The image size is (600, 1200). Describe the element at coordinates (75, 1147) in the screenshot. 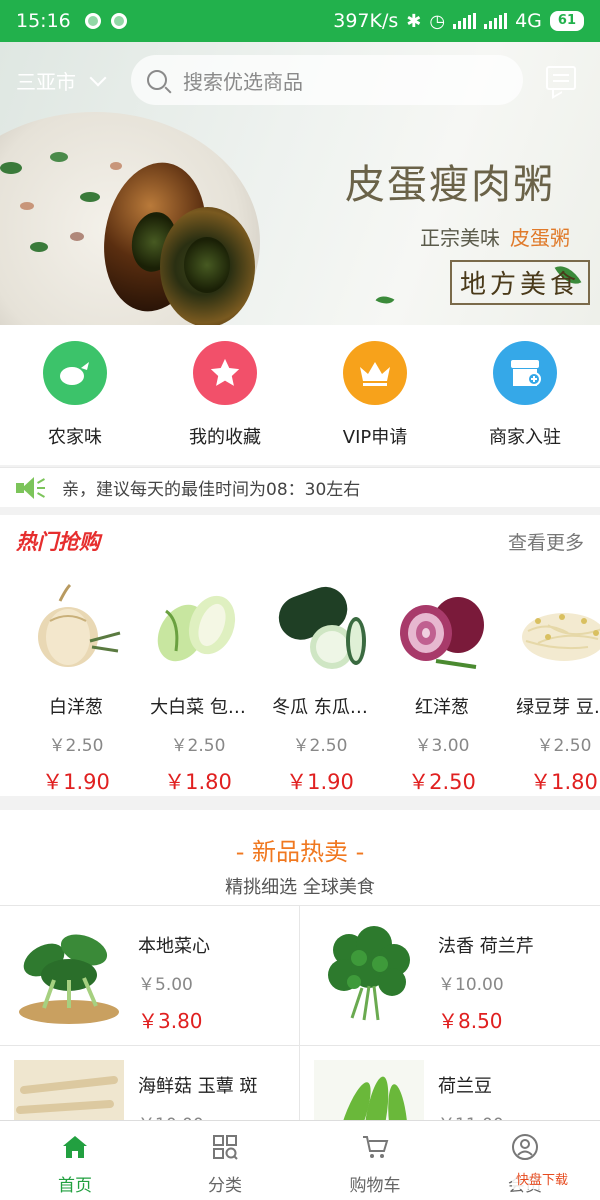

I see `home-icon` at that location.